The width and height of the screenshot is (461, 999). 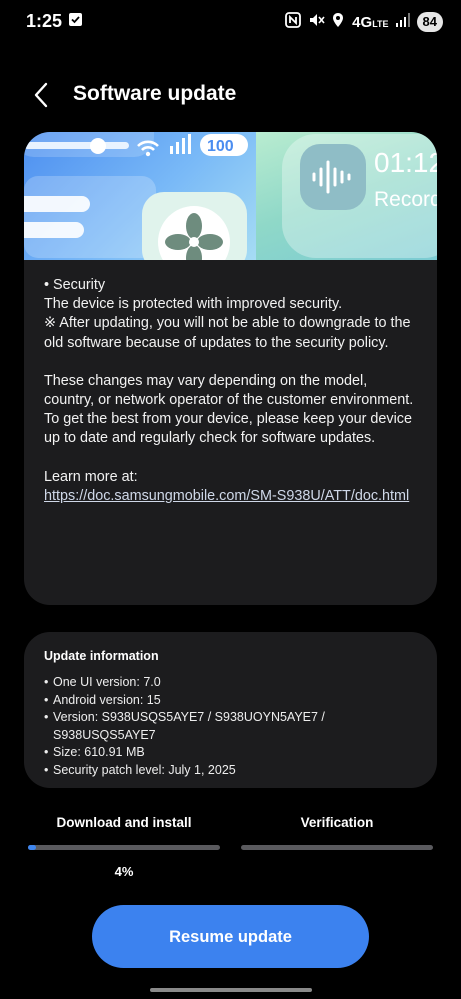 What do you see at coordinates (380, 23) in the screenshot?
I see `network-subtype: LTE` at bounding box center [380, 23].